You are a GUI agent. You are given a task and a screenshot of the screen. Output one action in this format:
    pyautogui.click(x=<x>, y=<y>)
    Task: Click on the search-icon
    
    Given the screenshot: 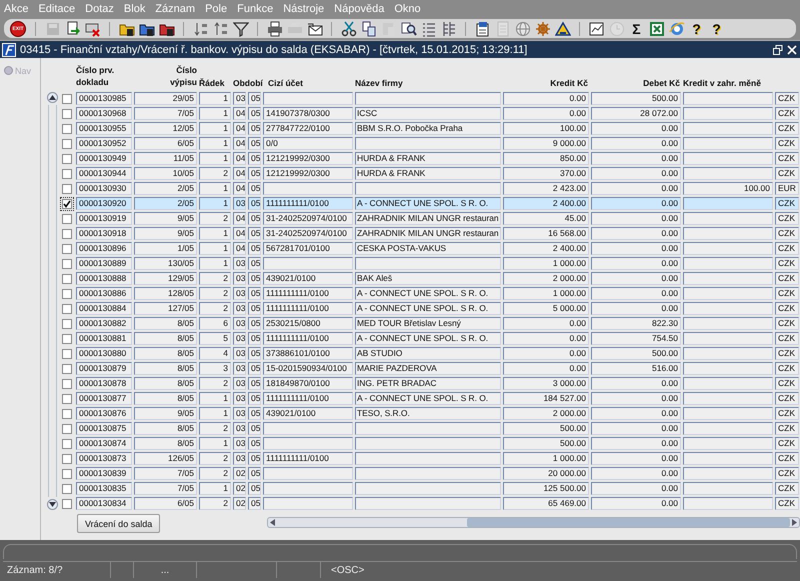 What is the action you would take?
    pyautogui.click(x=408, y=29)
    